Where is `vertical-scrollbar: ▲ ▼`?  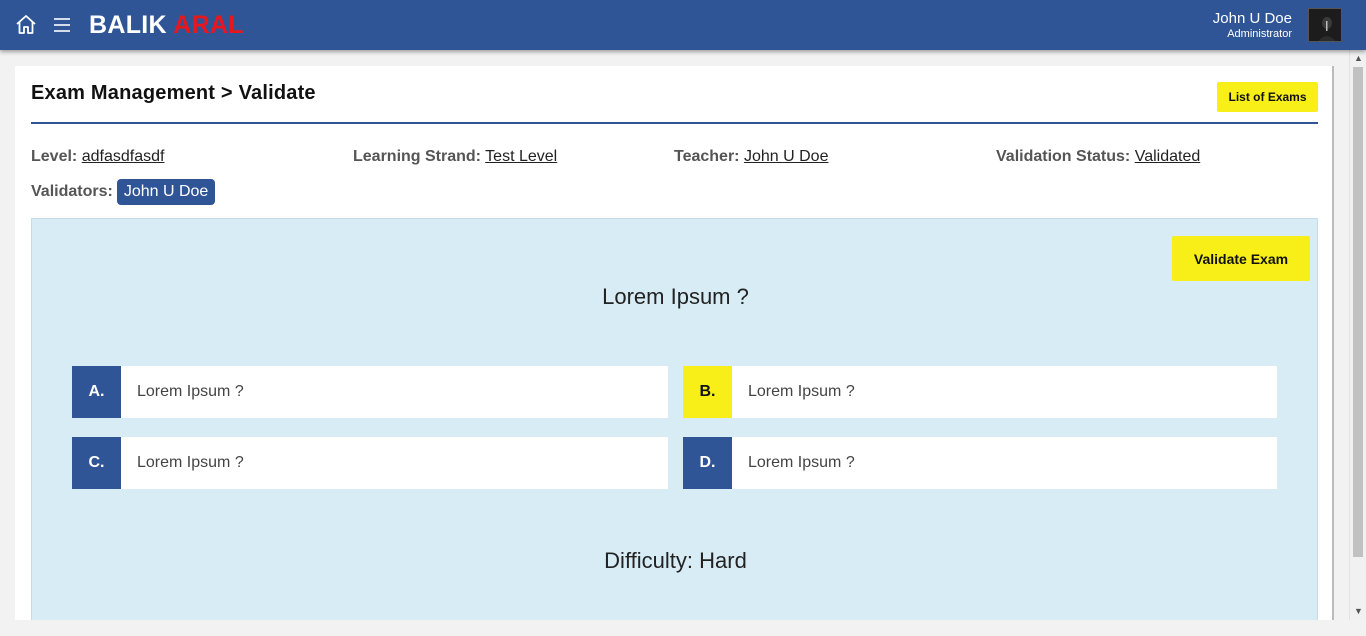 vertical-scrollbar: ▲ ▼ is located at coordinates (1357, 335).